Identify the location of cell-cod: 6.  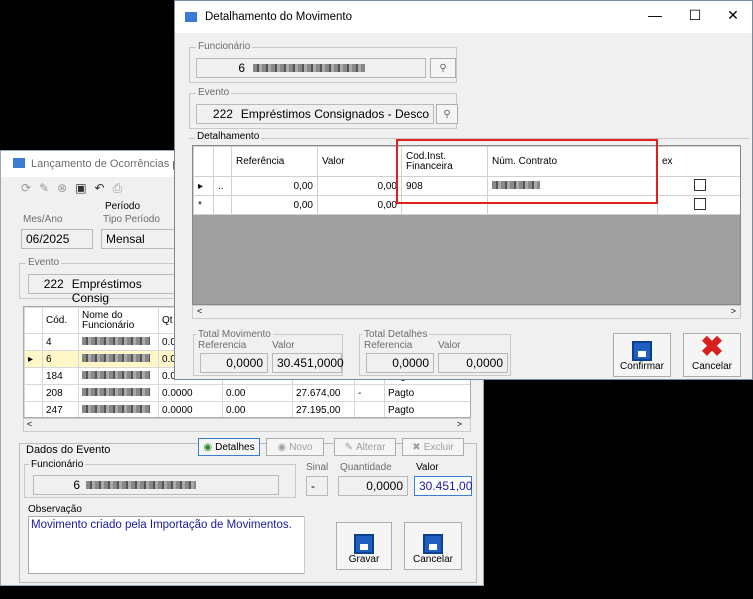
(60, 359).